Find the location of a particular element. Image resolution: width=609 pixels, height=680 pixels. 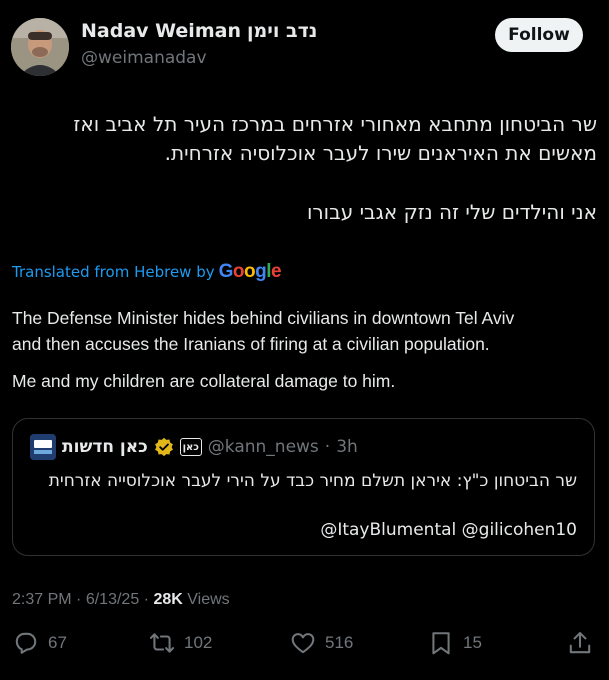

post-meta: 2:37 PM · 6/13/25 · 28K Views is located at coordinates (121, 600).